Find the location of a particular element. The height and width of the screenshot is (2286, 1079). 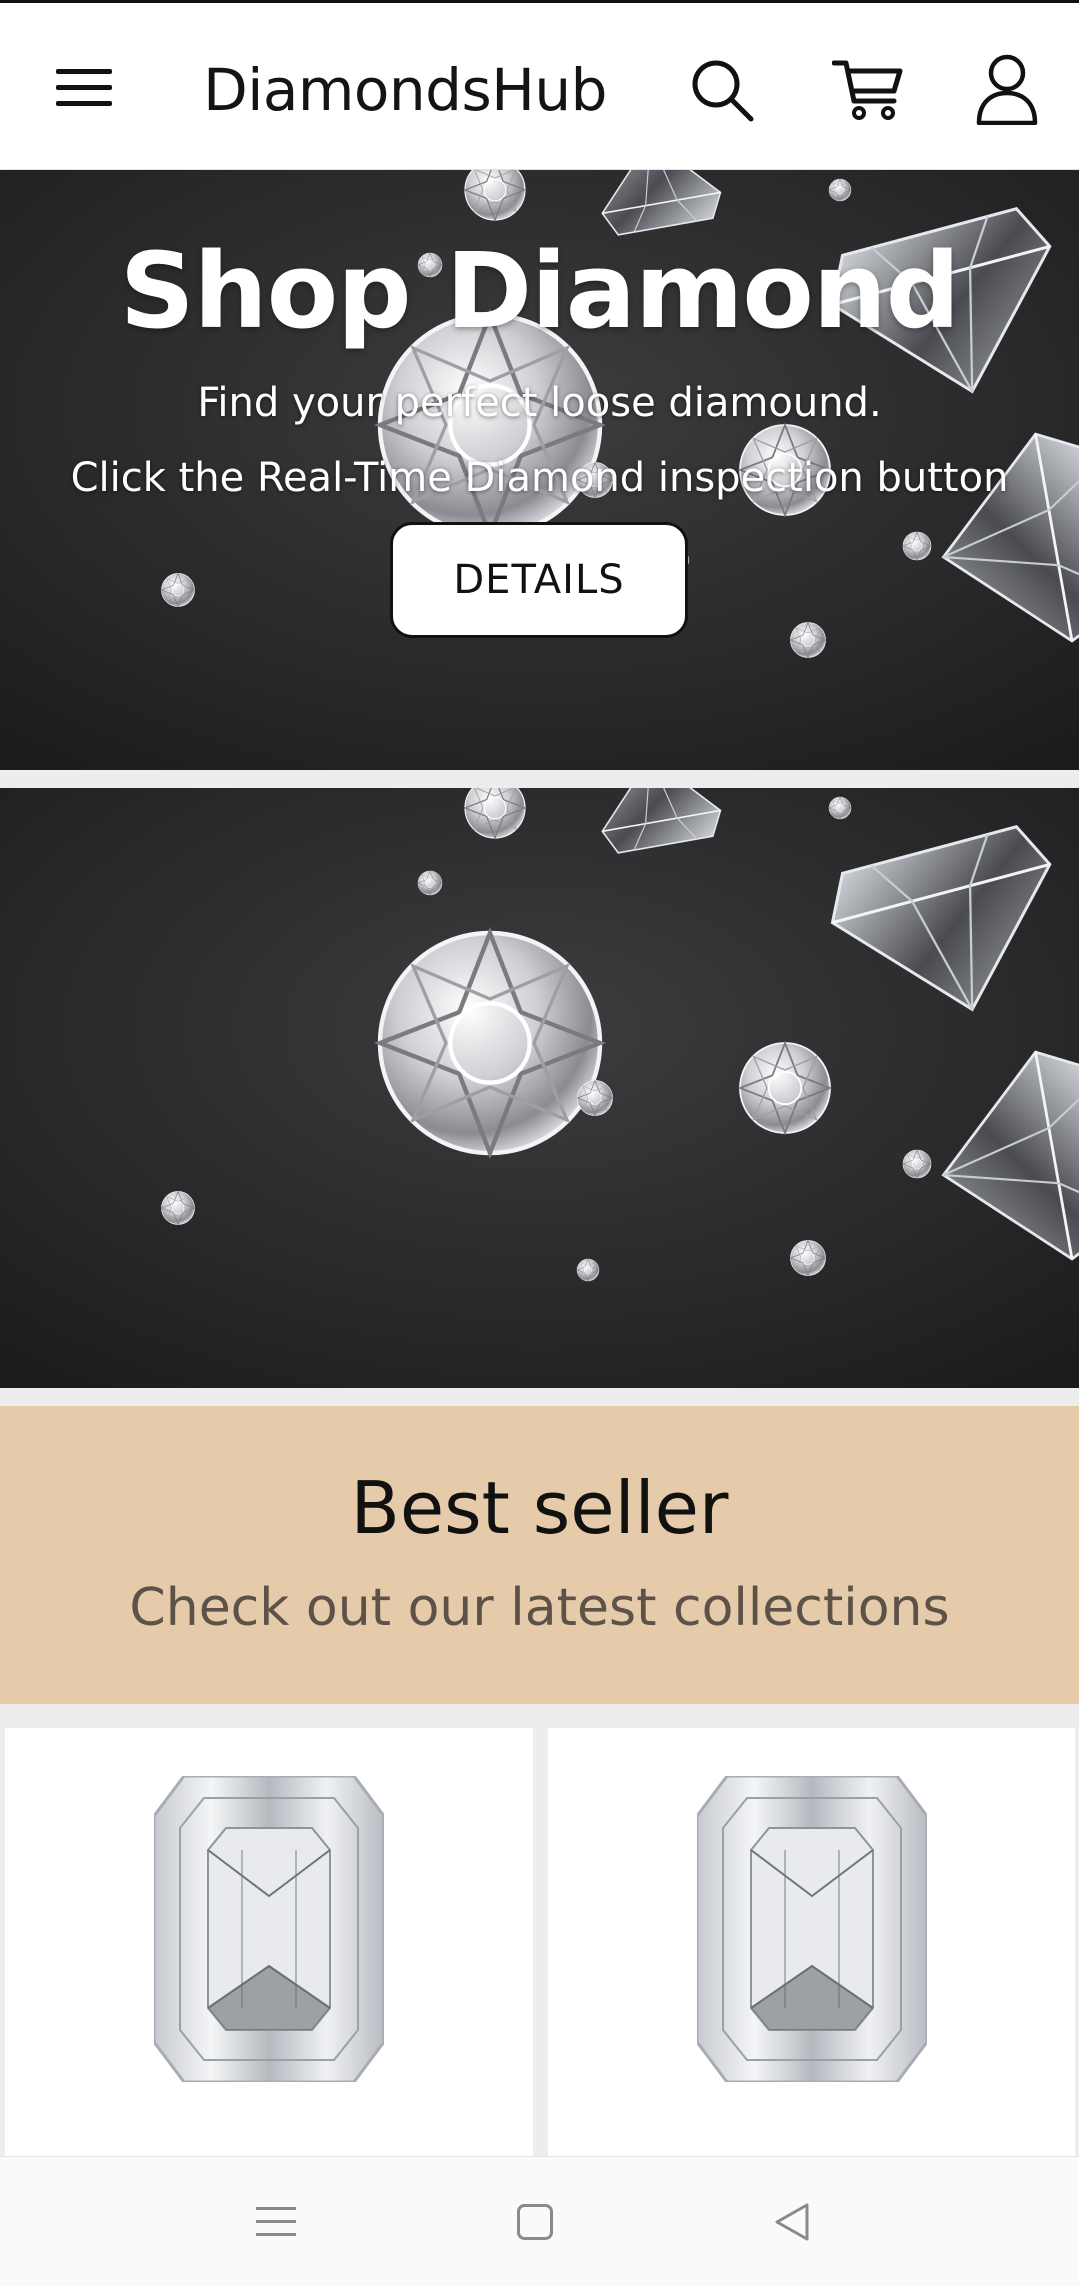

home-button is located at coordinates (535, 2222).